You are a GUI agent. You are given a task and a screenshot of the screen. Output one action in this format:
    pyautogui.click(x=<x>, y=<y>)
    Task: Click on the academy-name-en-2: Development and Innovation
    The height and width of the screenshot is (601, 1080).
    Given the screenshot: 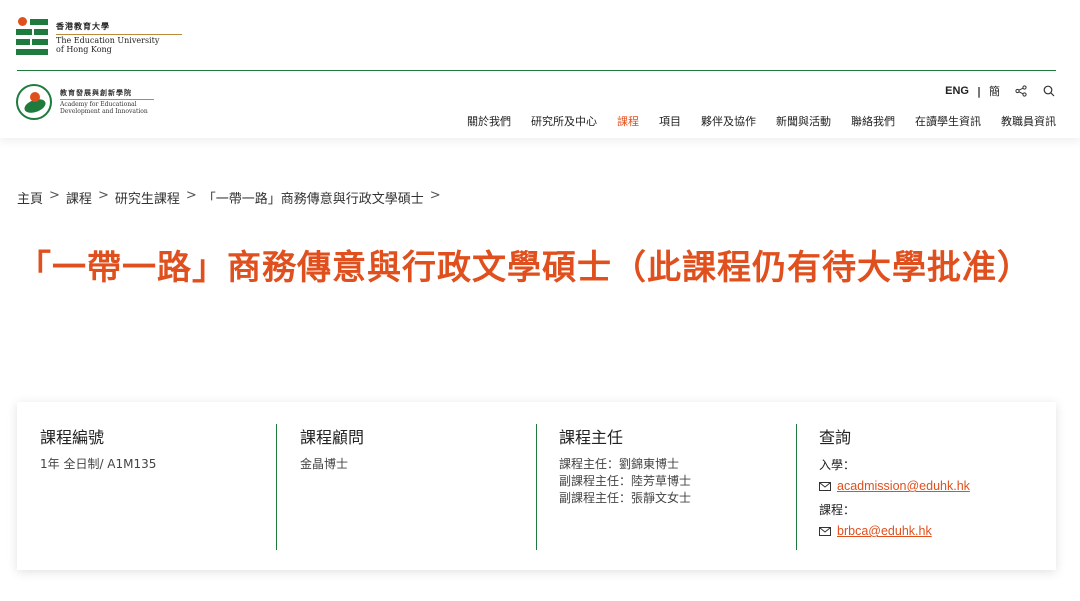 What is the action you would take?
    pyautogui.click(x=104, y=111)
    